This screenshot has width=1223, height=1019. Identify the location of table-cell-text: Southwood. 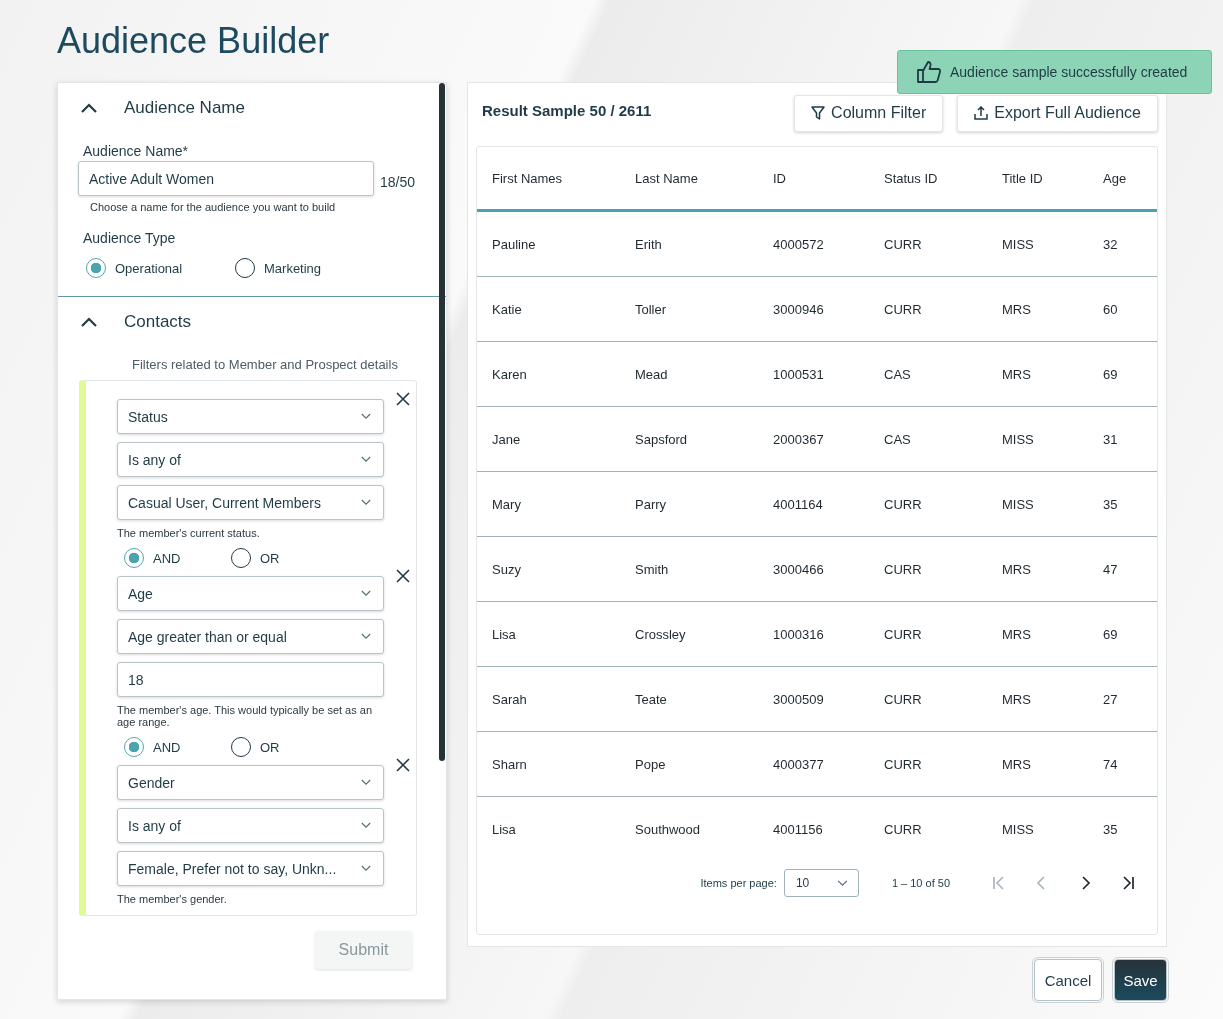
(668, 829).